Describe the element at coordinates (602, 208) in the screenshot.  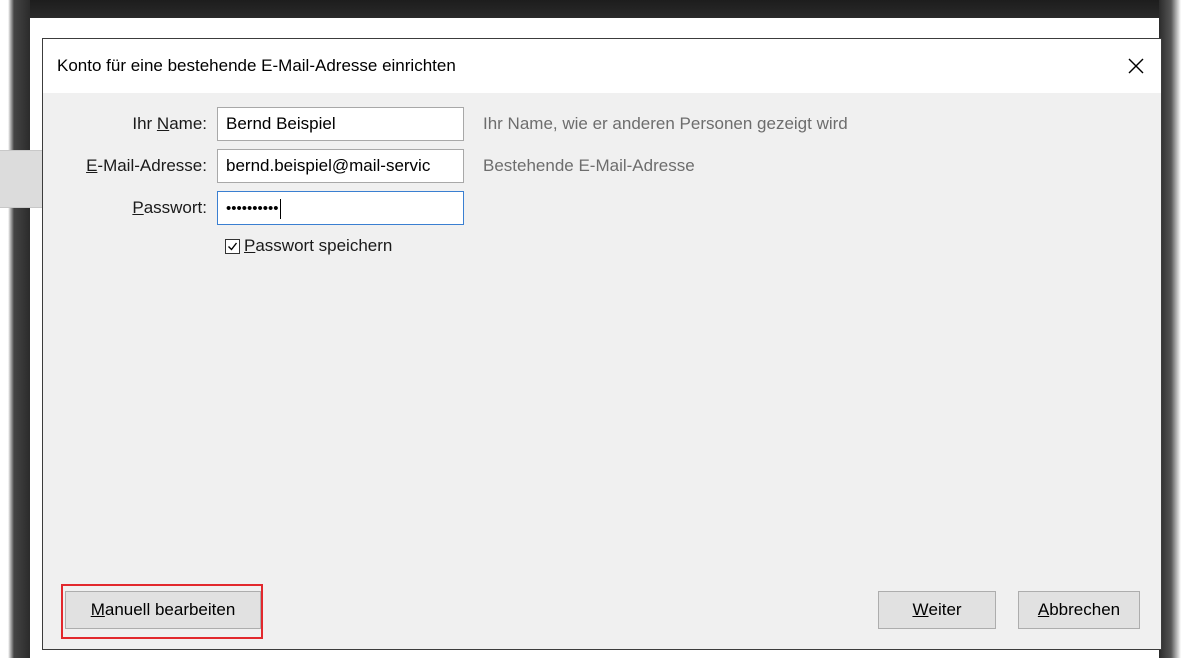
I see `password-row: Passwort: ••••••••••` at that location.